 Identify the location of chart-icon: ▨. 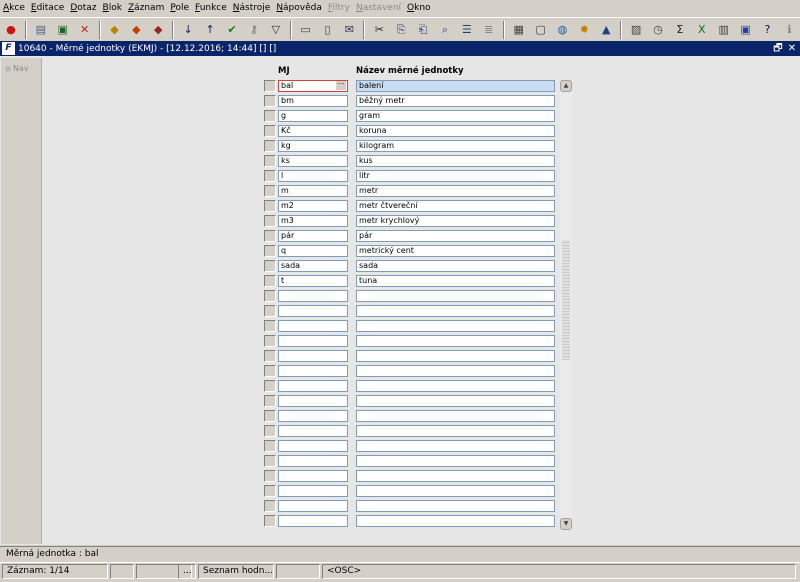
(636, 30).